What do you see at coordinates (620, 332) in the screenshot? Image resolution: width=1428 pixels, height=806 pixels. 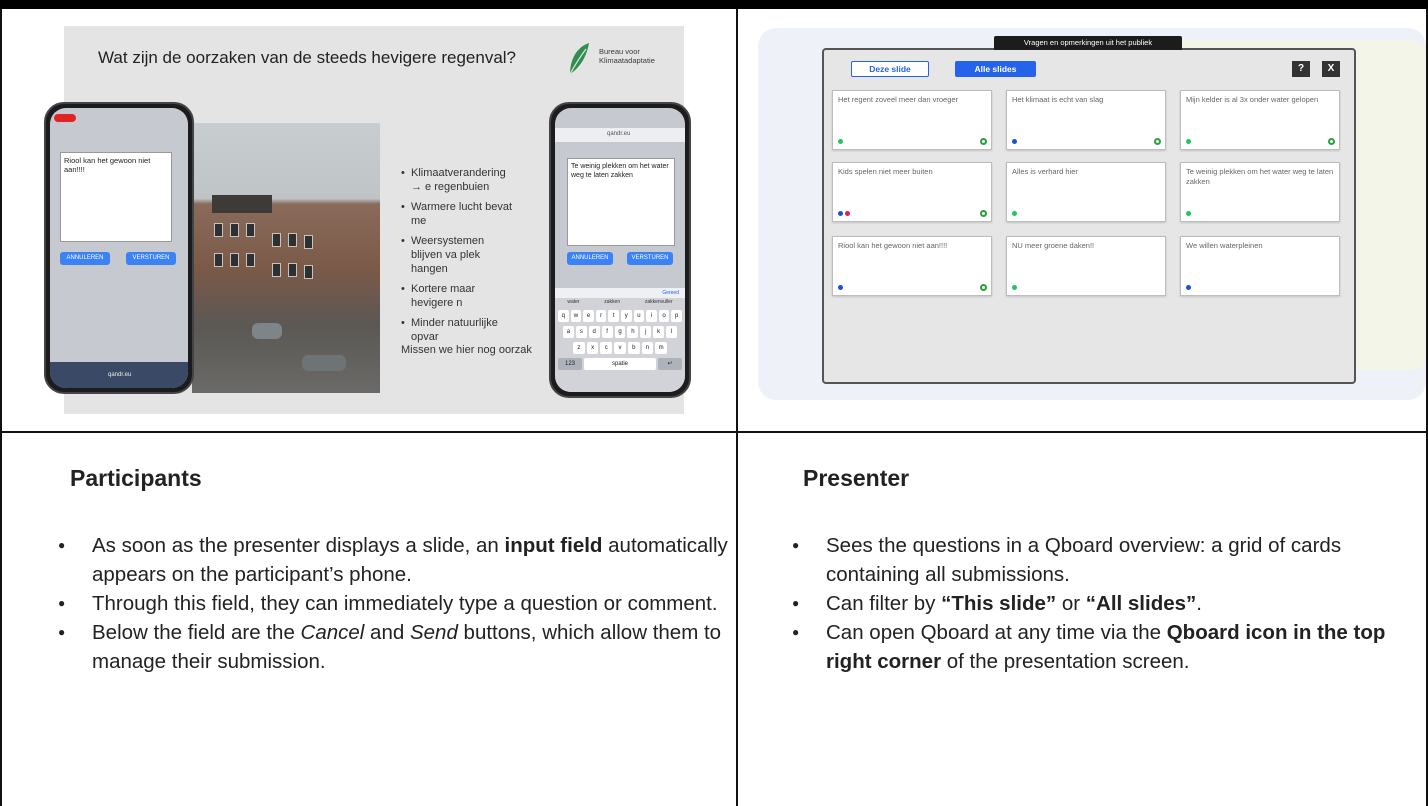 I see `keyboard-row-2: asdfghjkl` at bounding box center [620, 332].